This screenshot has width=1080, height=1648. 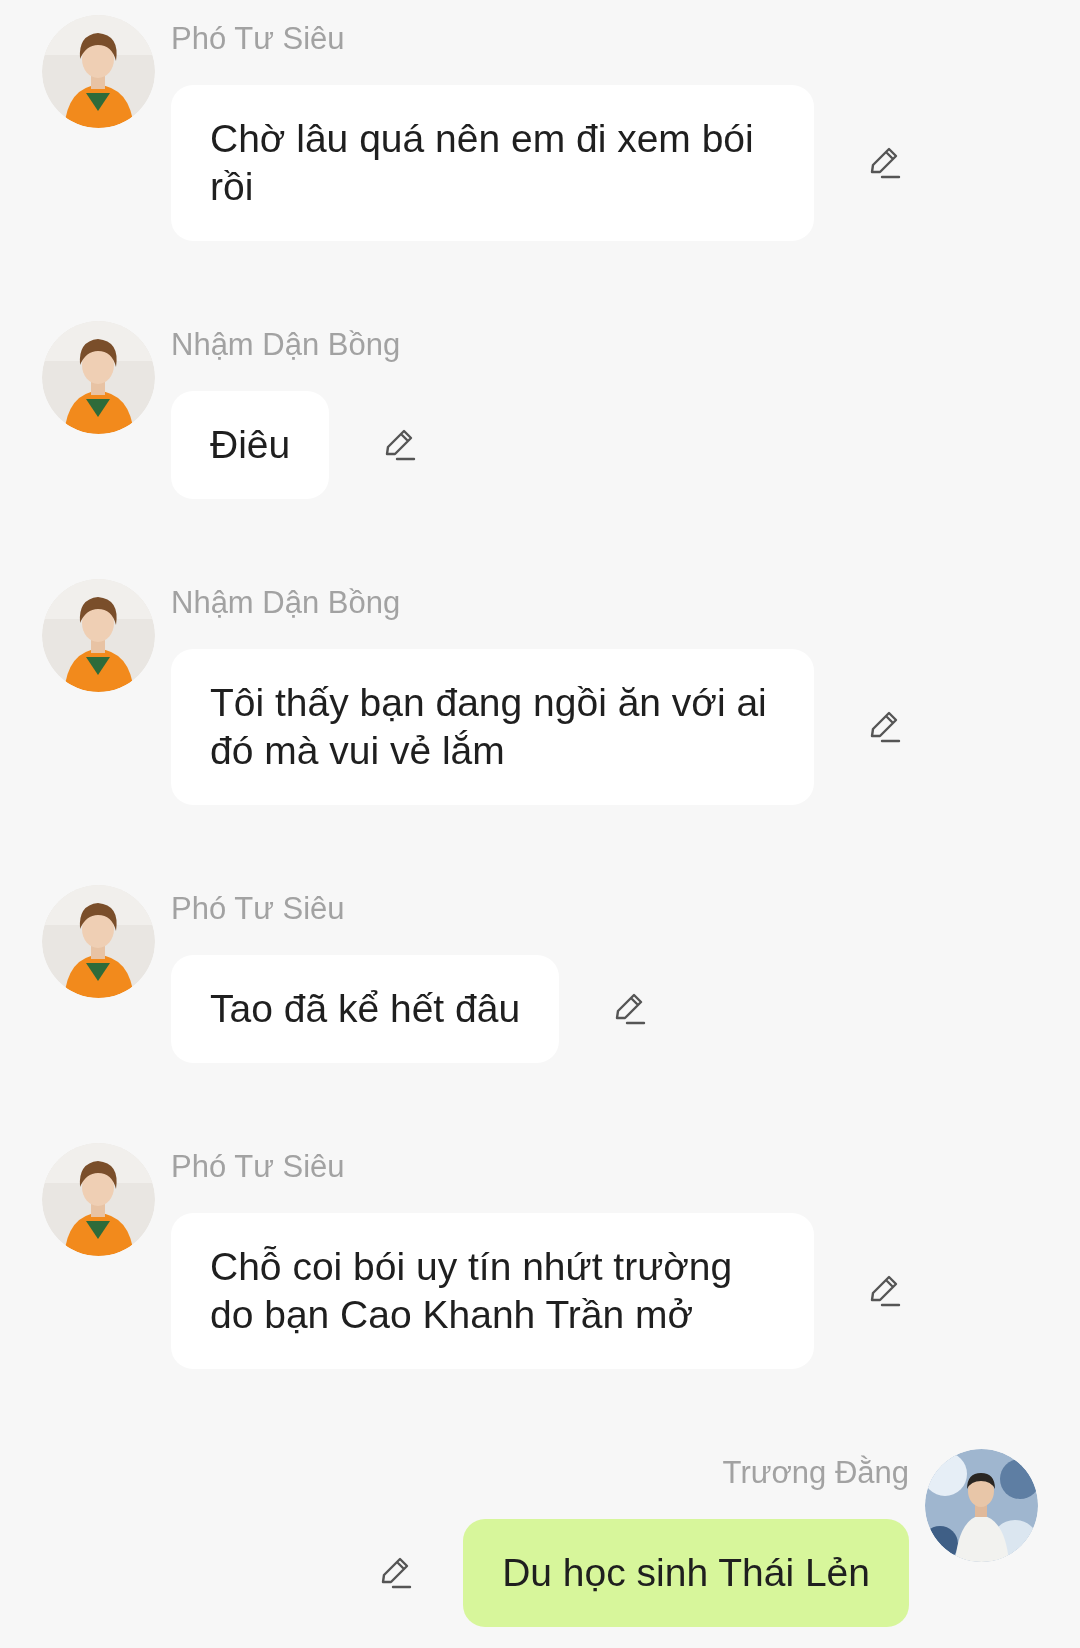 I want to click on message-bubble: Du học sinh Thái Lẻn, so click(x=686, y=1573).